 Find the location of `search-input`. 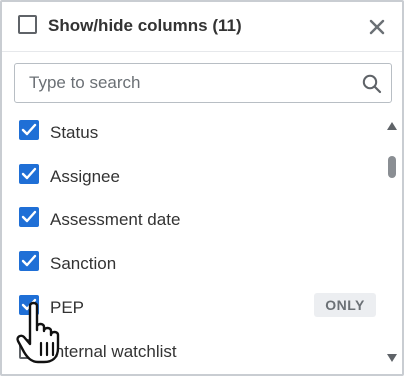

search-input is located at coordinates (189, 83).